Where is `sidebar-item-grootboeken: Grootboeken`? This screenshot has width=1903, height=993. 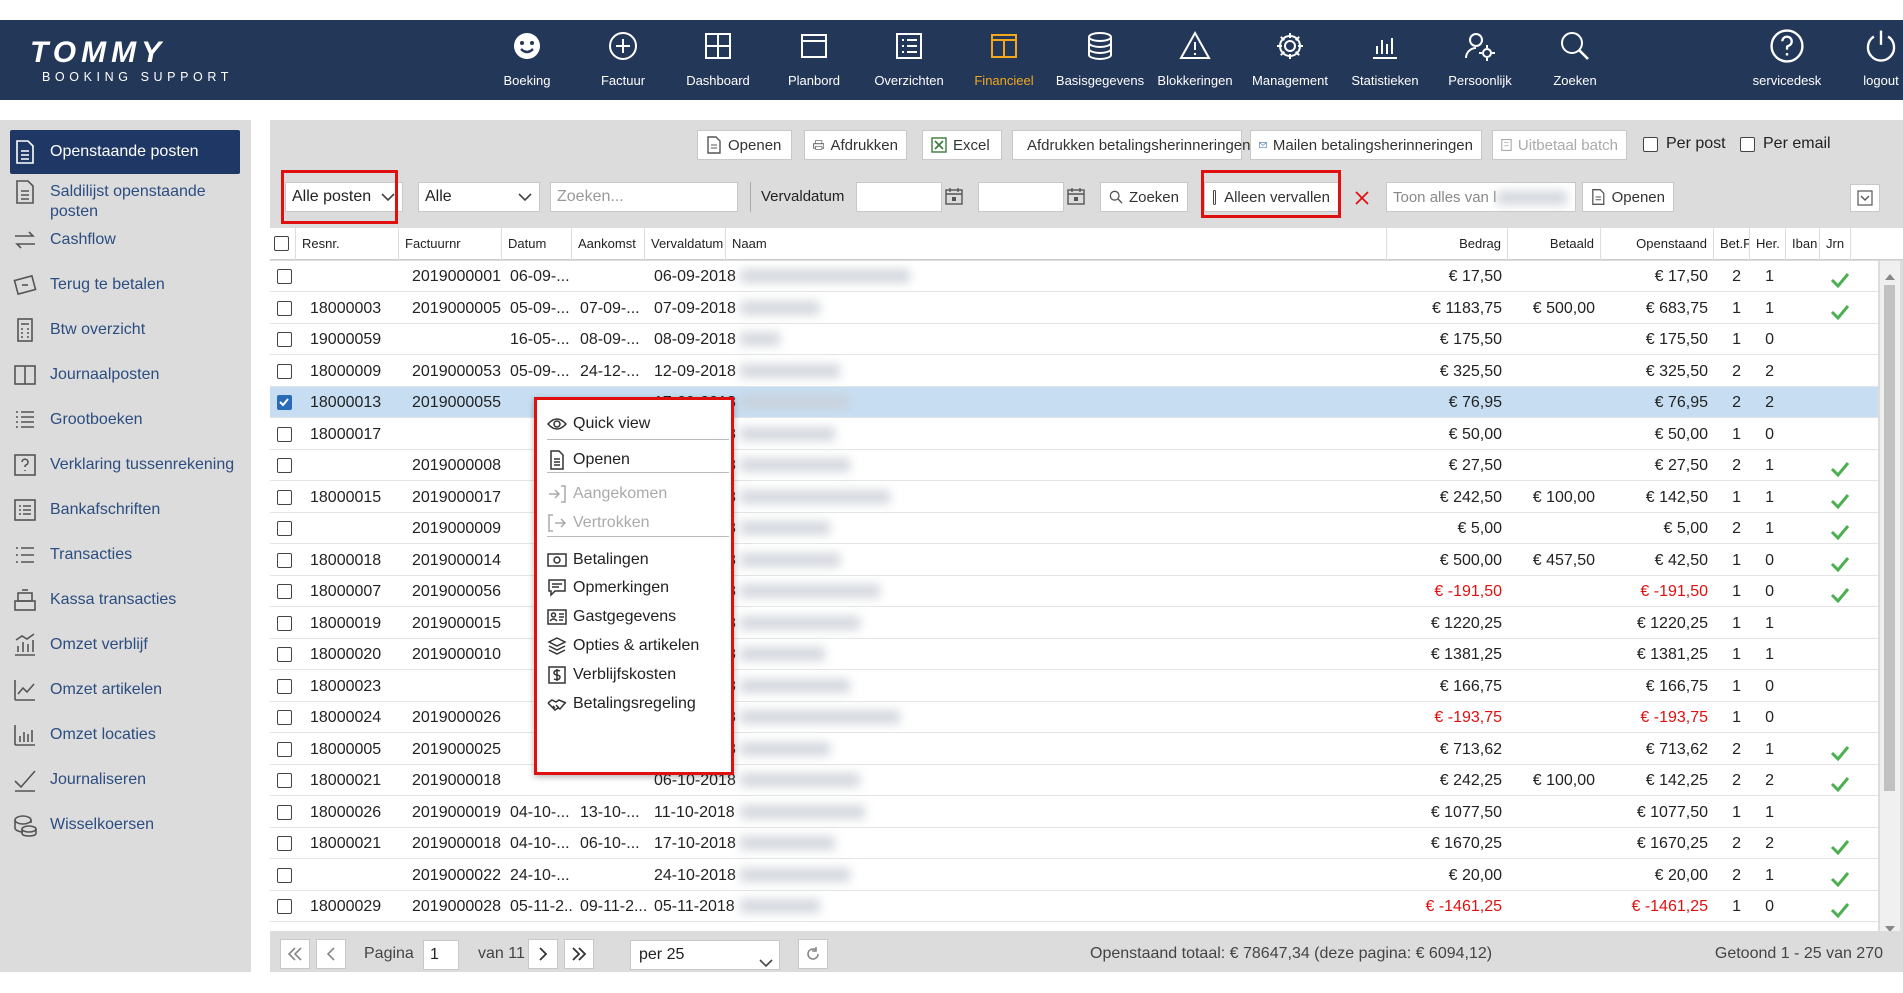 sidebar-item-grootboeken: Grootboeken is located at coordinates (125, 420).